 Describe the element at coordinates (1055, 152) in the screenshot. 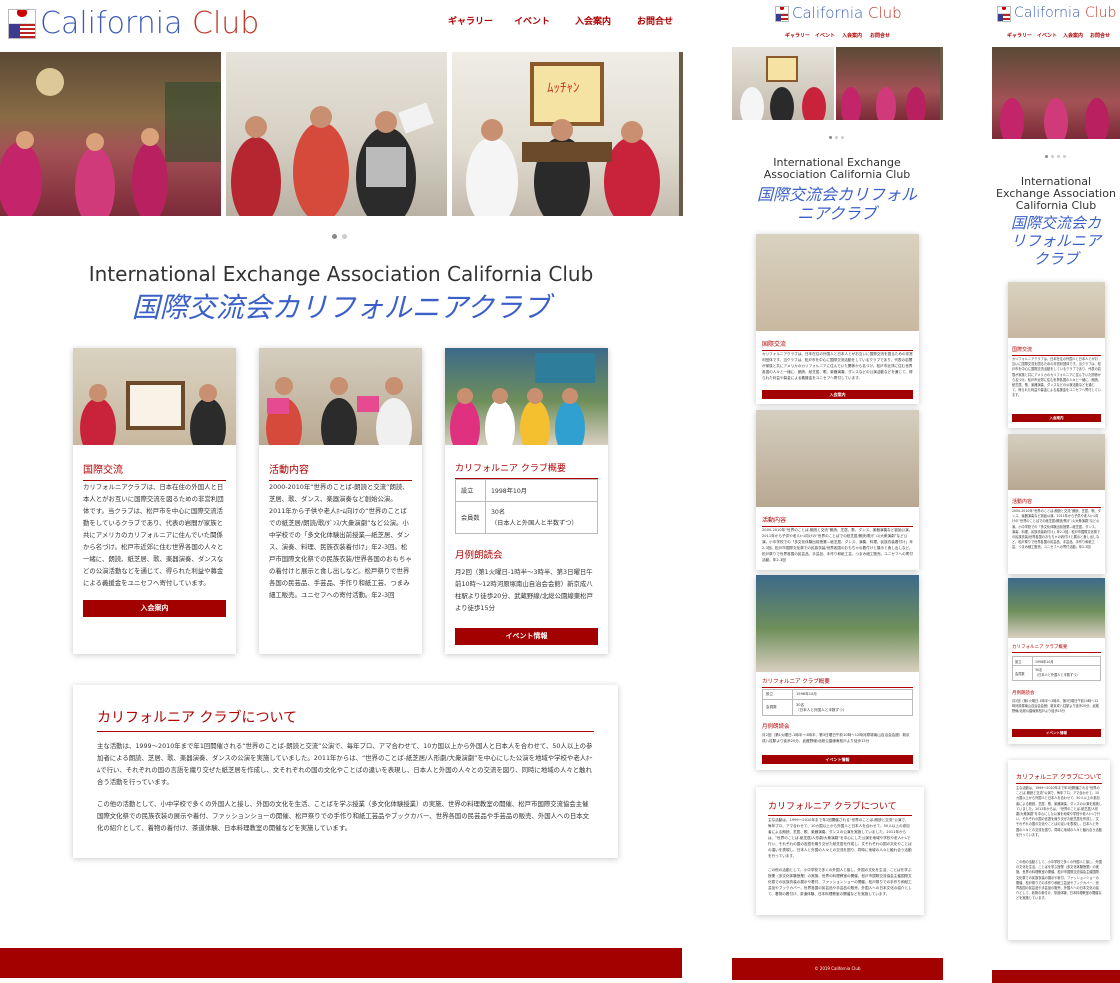

I see `carousel-dots` at that location.